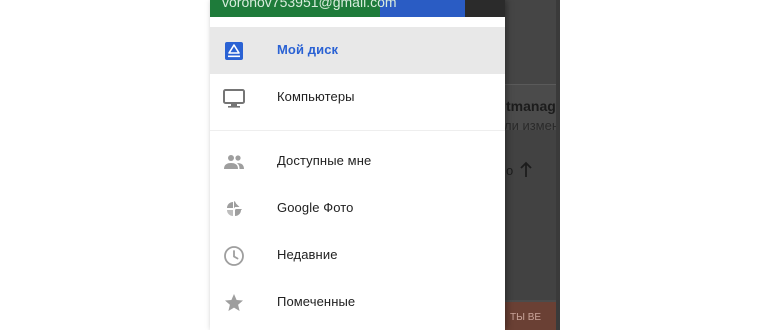 Image resolution: width=770 pixels, height=330 pixels. What do you see at coordinates (234, 208) in the screenshot?
I see `google-photos-icon` at bounding box center [234, 208].